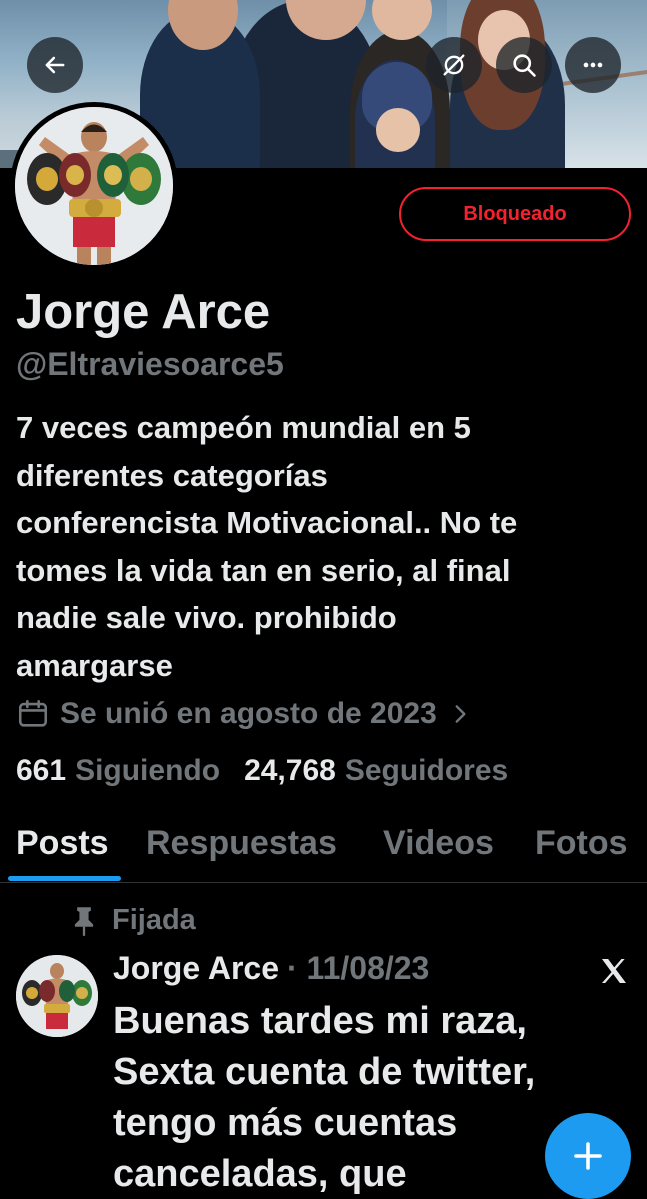 The width and height of the screenshot is (647, 1199). What do you see at coordinates (143, 312) in the screenshot?
I see `profile-name: Jorge Arce` at bounding box center [143, 312].